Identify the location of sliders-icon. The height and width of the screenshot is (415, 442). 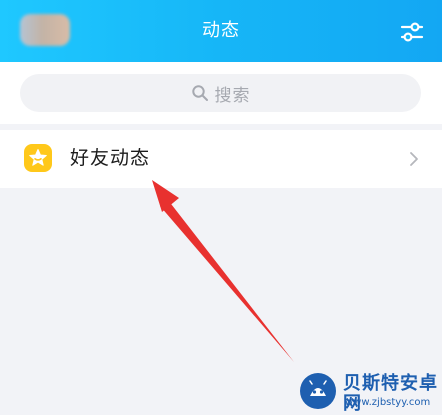
(412, 32).